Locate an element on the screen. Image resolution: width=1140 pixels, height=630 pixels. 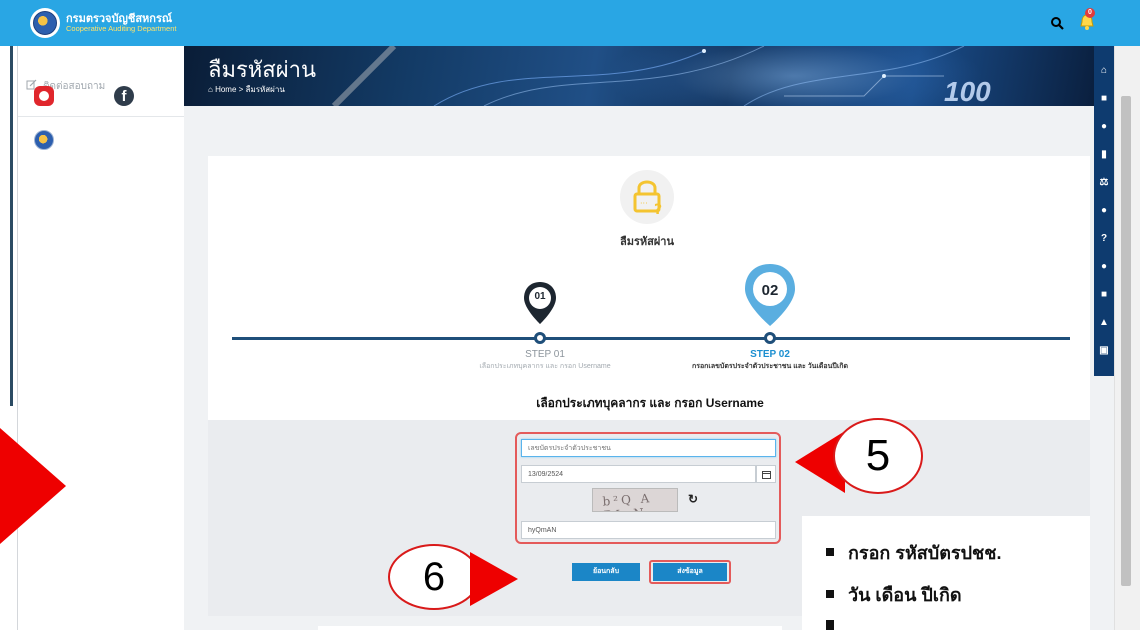
note-item: กรอก รหัสบัตรปชช. is located at coordinates (913, 552).